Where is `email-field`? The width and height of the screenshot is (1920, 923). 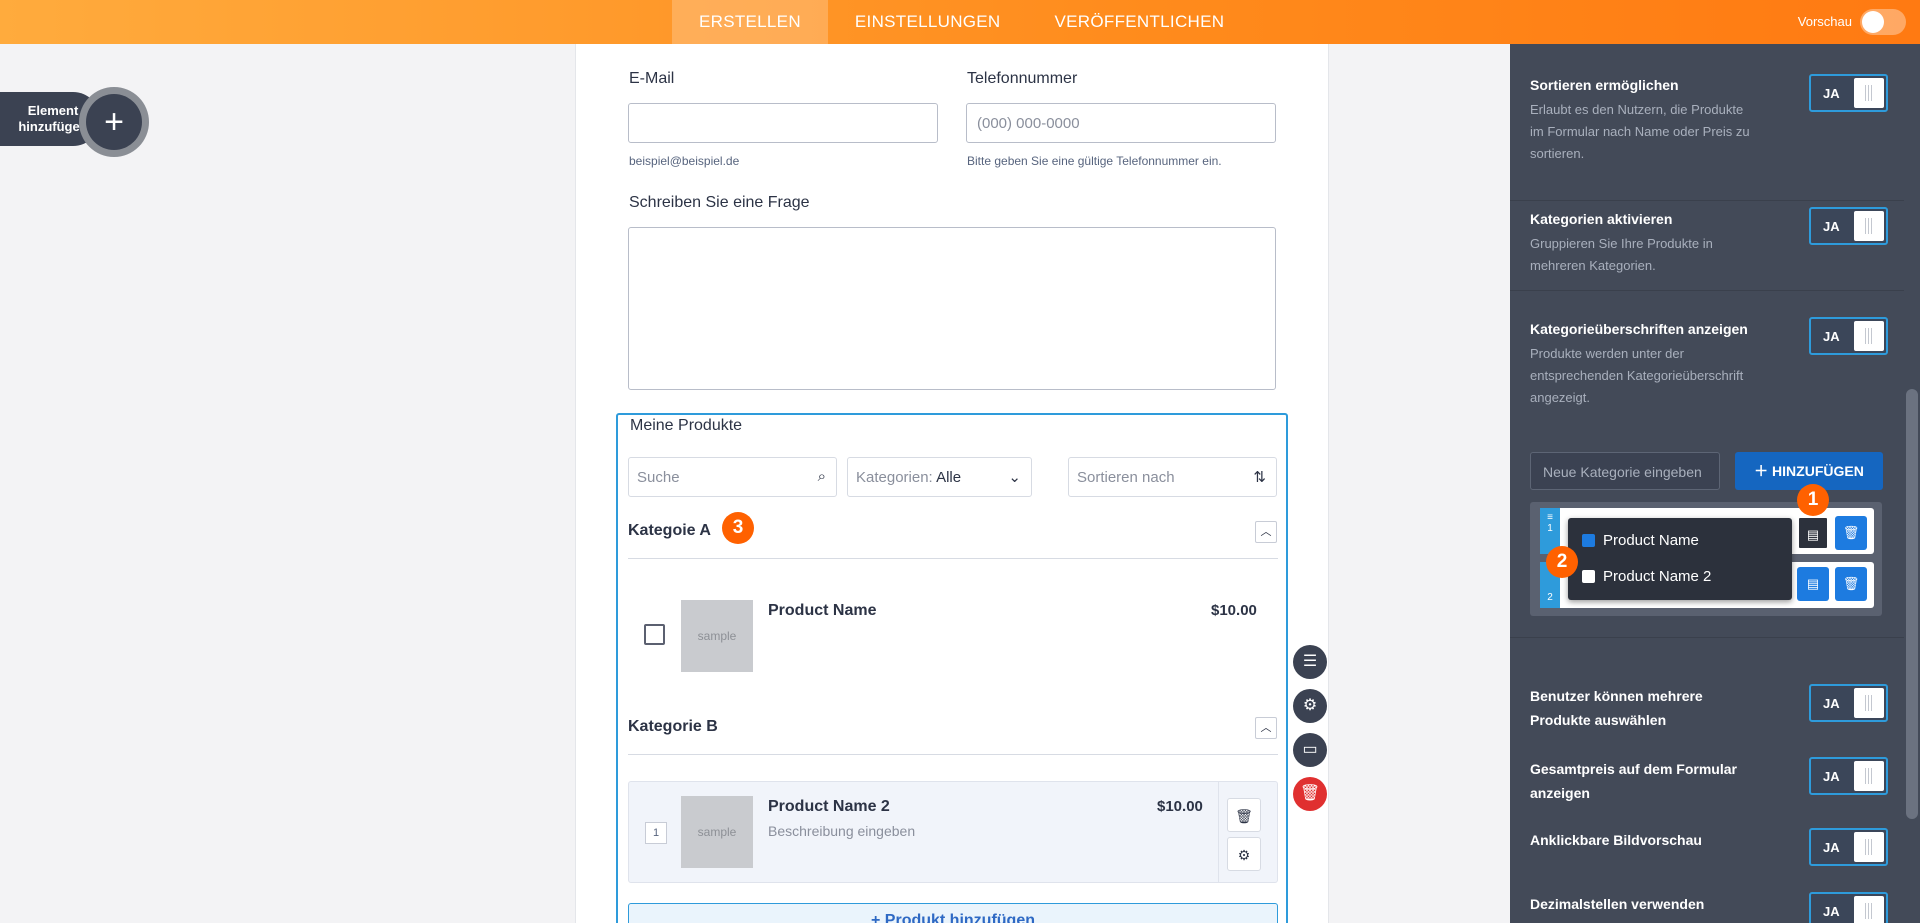 email-field is located at coordinates (783, 123).